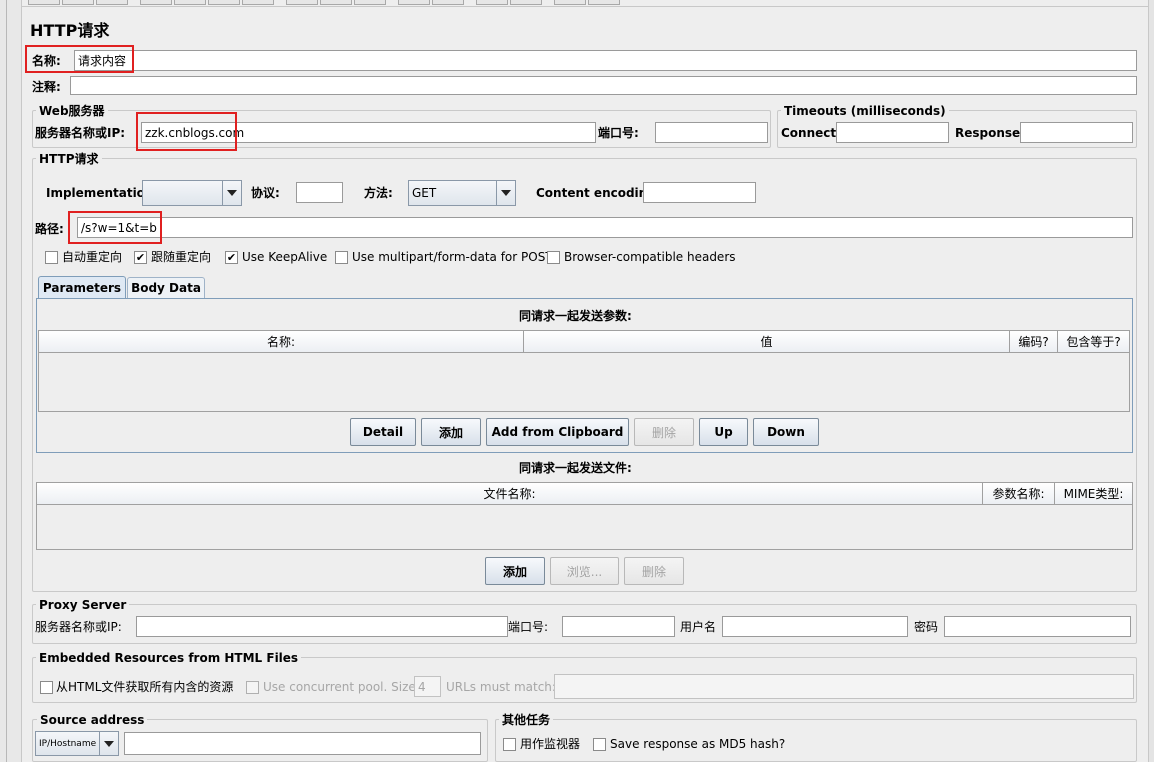 Image resolution: width=1154 pixels, height=762 pixels. Describe the element at coordinates (815, 626) in the screenshot. I see `proxy-user-field` at that location.